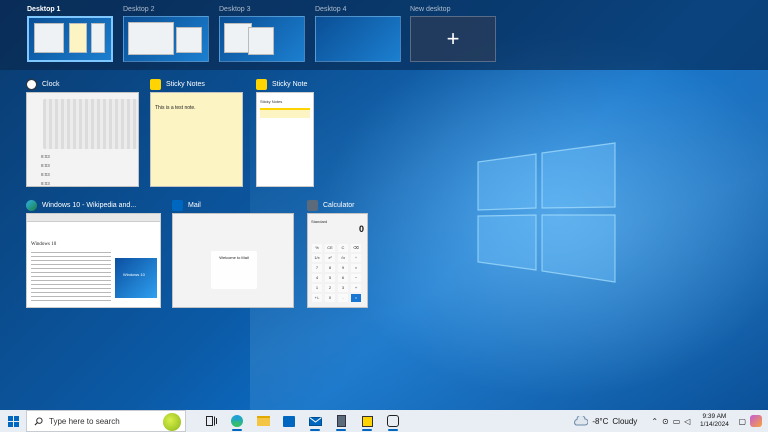 The height and width of the screenshot is (432, 768). I want to click on clock-app-icon, so click(31, 84).